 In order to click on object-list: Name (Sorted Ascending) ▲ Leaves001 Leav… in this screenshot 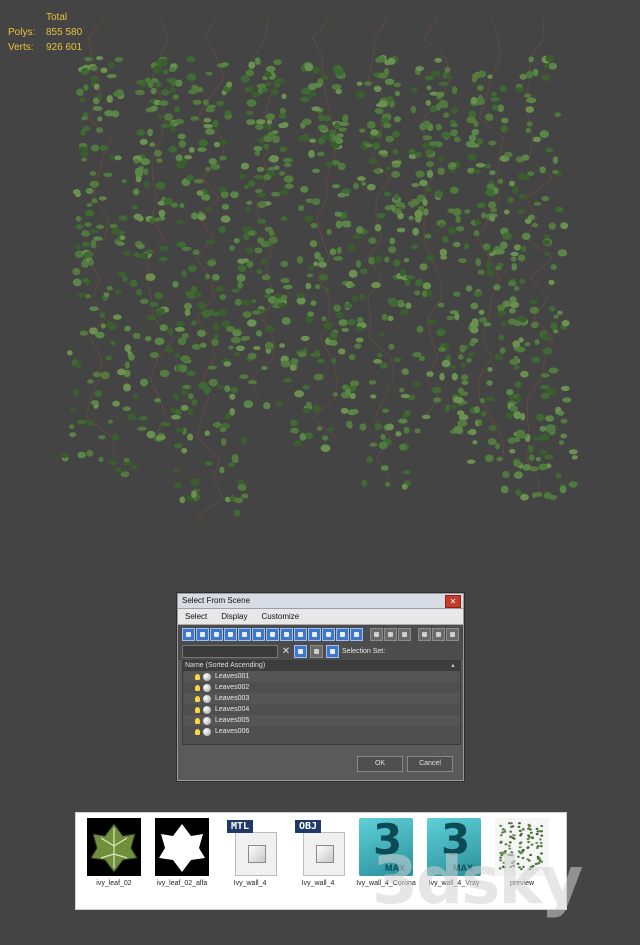, I will do `click(321, 702)`.